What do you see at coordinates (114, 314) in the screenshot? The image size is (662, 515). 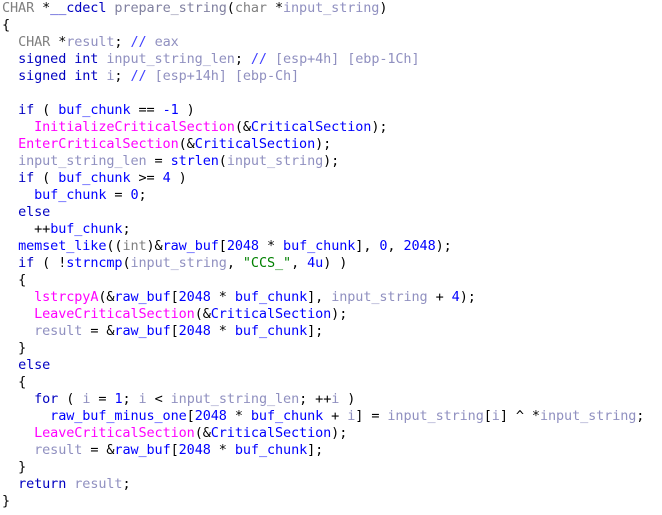 I see `token-api: LeaveCriticalSection` at bounding box center [114, 314].